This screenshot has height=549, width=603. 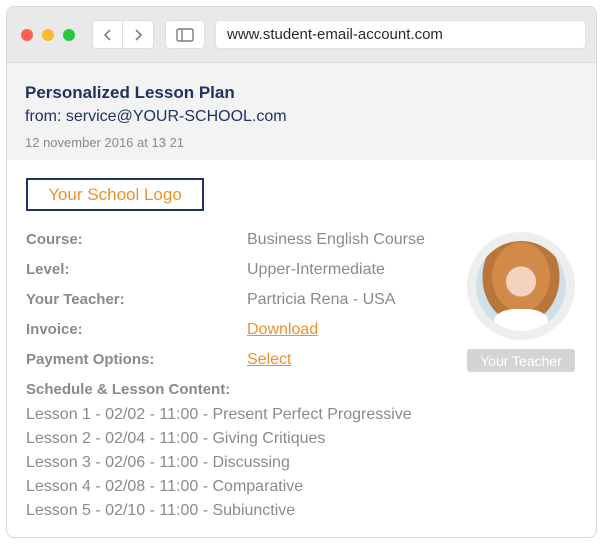 What do you see at coordinates (282, 330) in the screenshot?
I see `invoice-download-link: Download` at bounding box center [282, 330].